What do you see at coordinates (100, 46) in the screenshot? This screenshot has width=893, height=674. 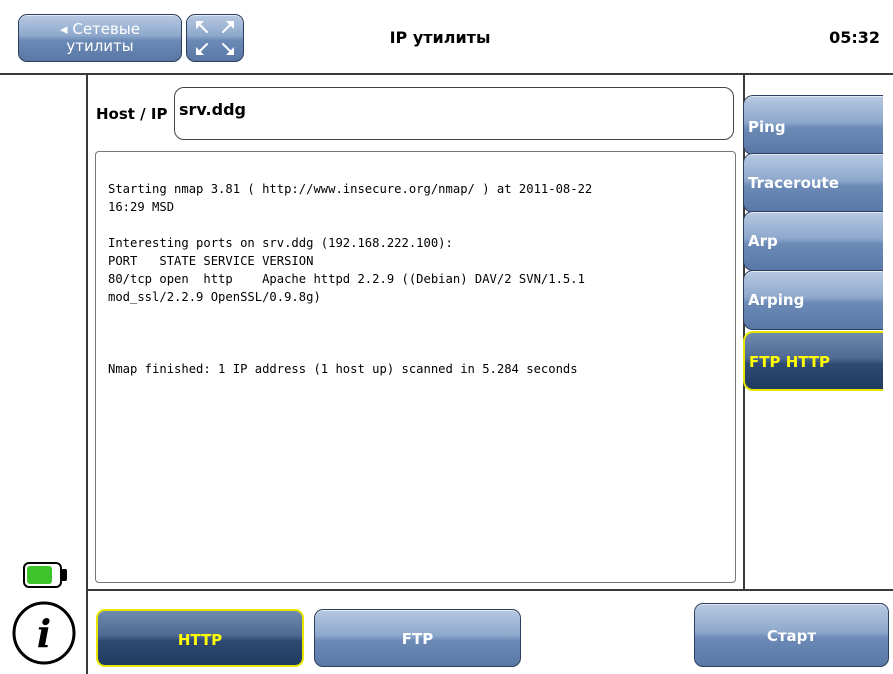 I see `back-label-line2: утилиты` at bounding box center [100, 46].